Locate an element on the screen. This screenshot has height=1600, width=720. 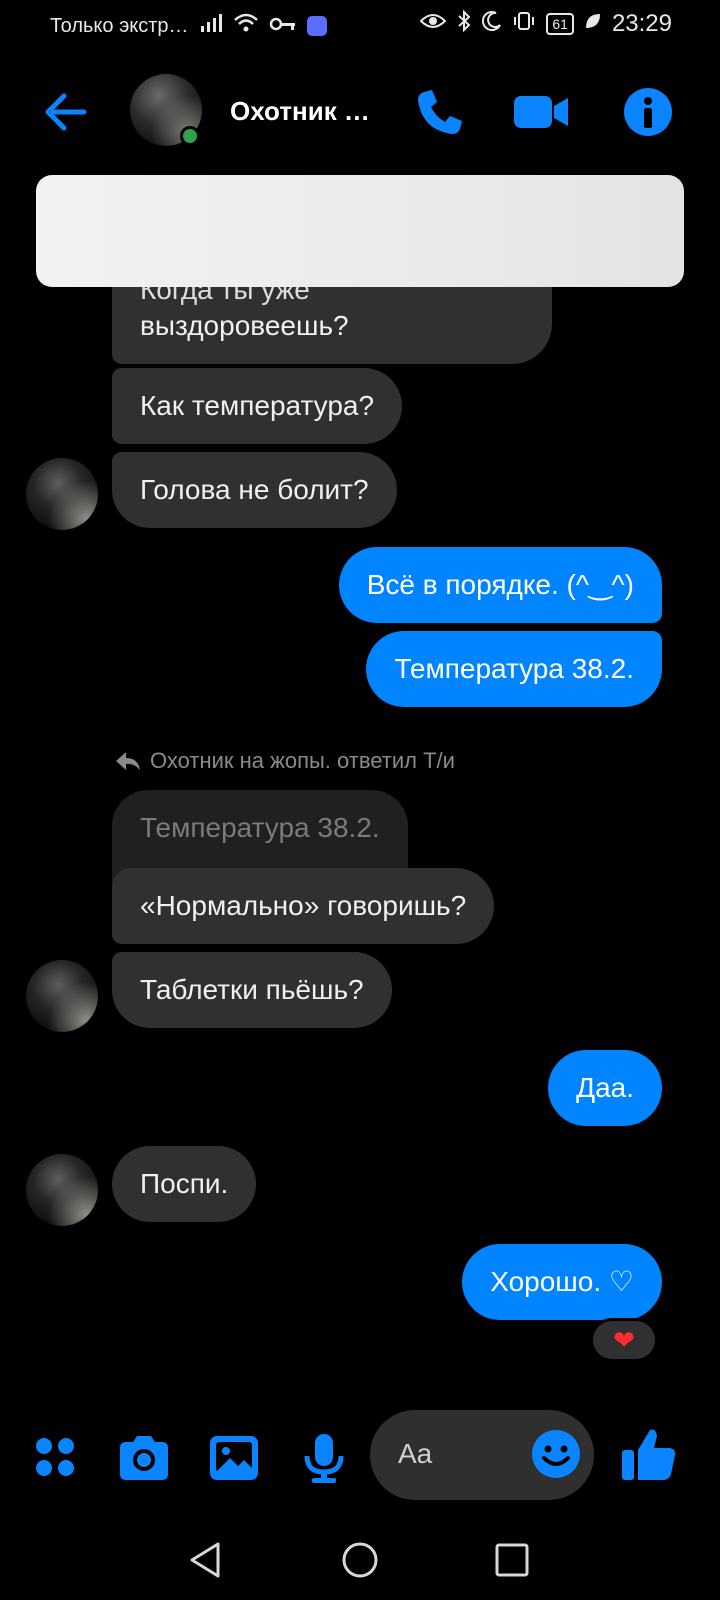
message-outgoing: Даа. is located at coordinates (605, 1088).